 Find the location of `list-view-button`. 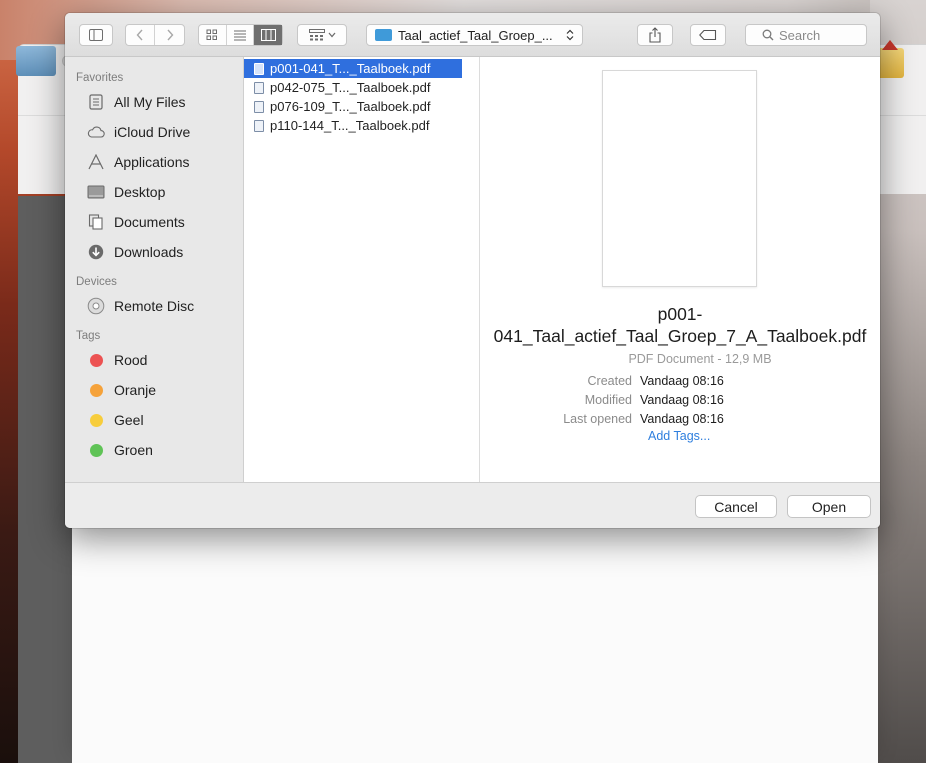

list-view-button is located at coordinates (241, 35).